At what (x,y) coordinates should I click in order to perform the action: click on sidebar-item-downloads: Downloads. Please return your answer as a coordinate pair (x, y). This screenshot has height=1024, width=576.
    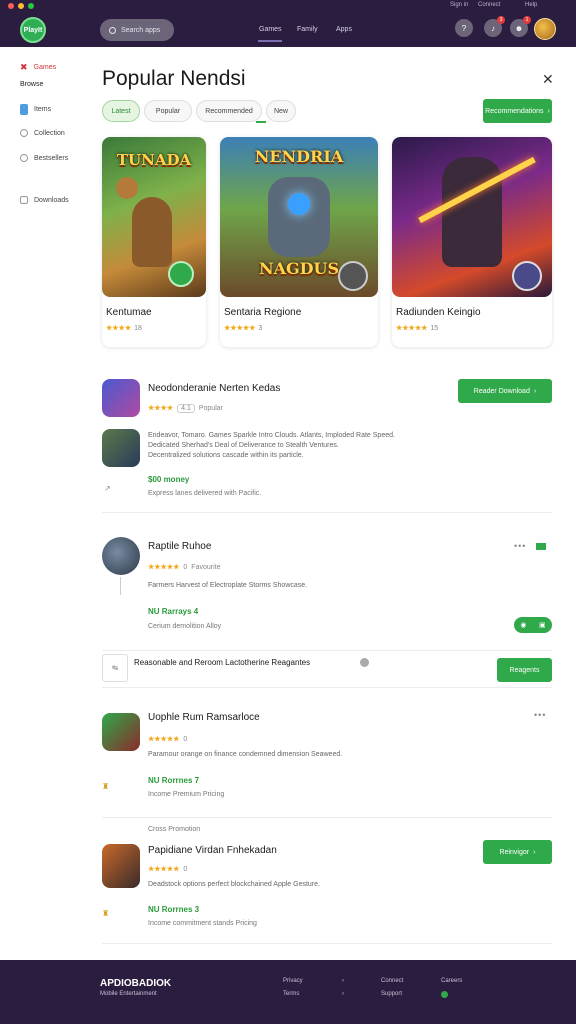
    Looking at the image, I should click on (44, 200).